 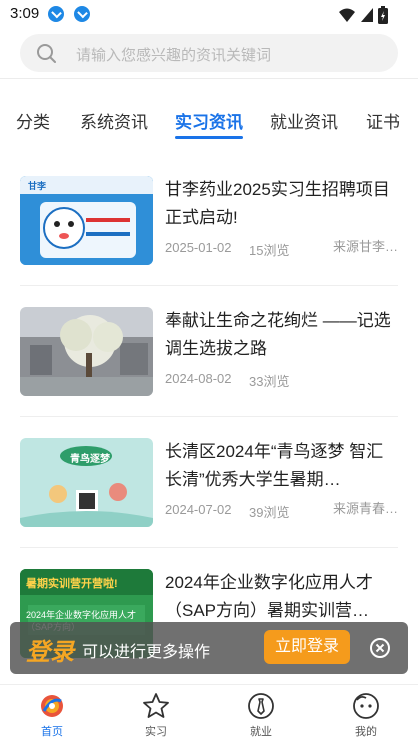 I want to click on status-bar: 3:09, so click(x=209, y=14).